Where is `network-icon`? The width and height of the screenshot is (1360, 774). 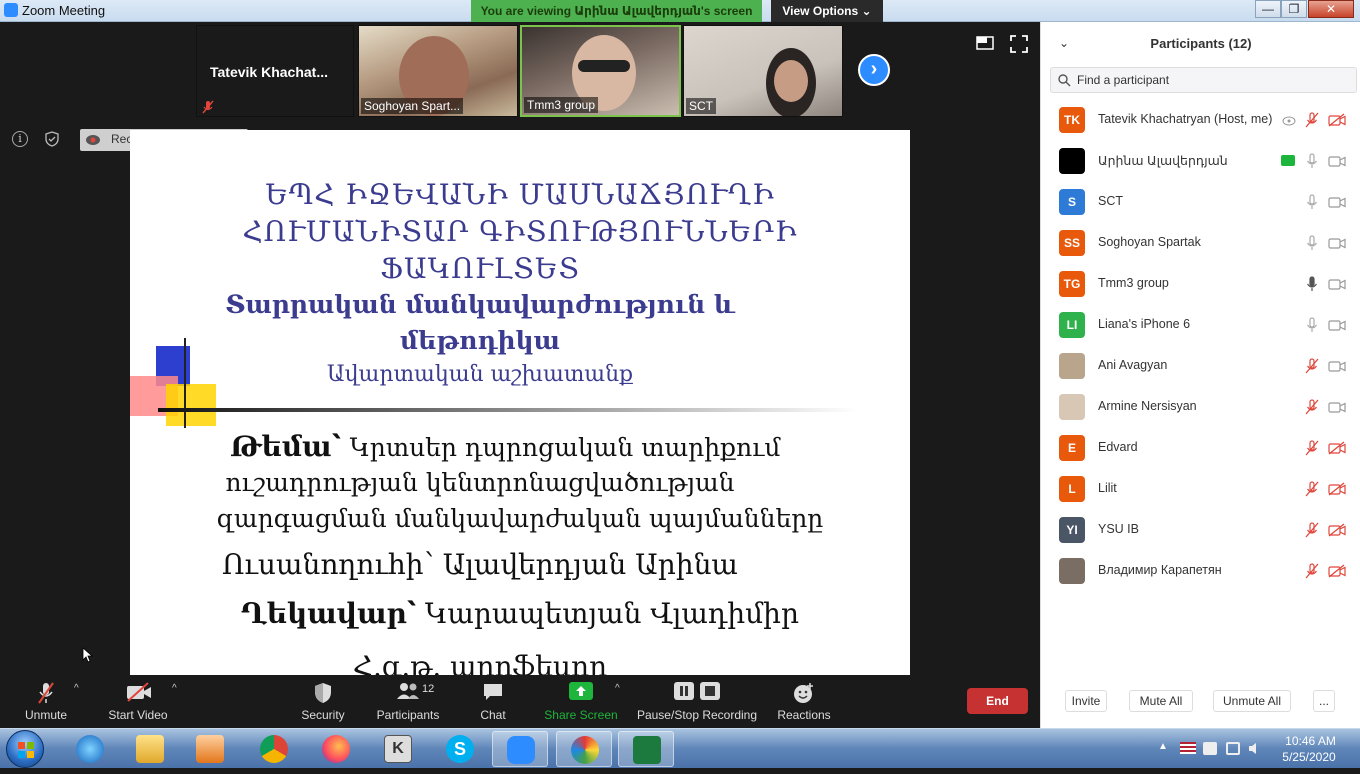 network-icon is located at coordinates (1233, 748).